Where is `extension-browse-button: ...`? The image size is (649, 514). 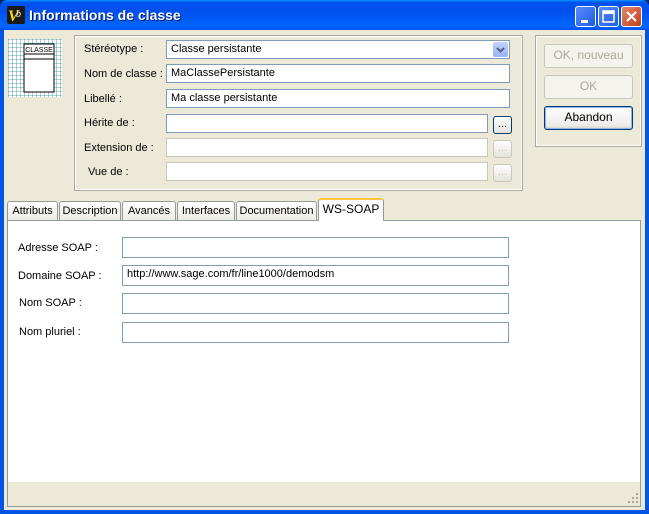 extension-browse-button: ... is located at coordinates (502, 149).